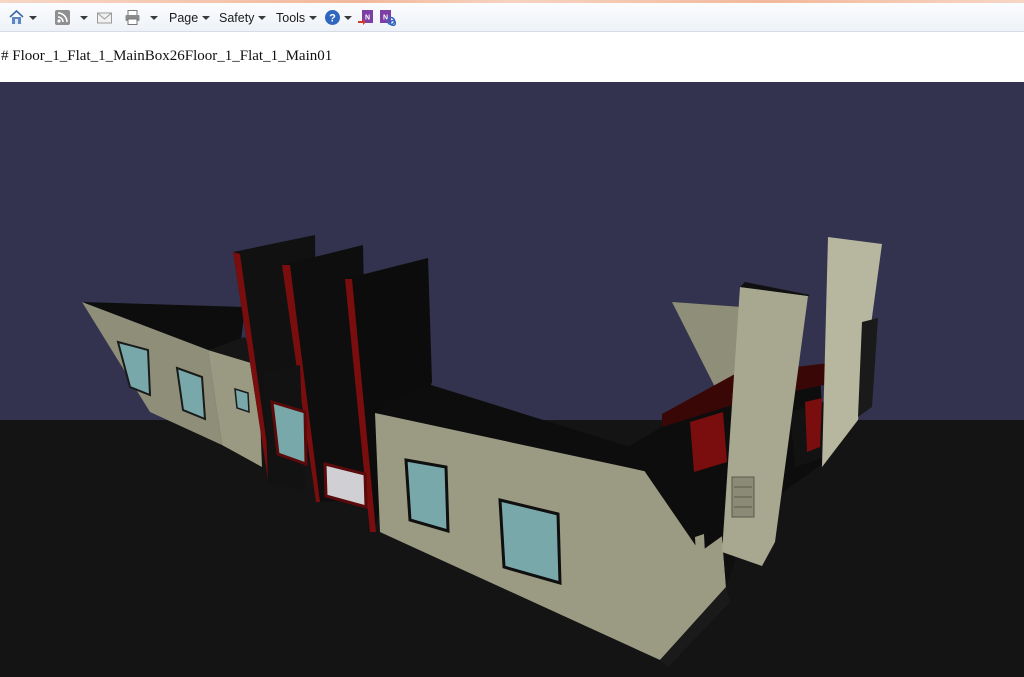 This screenshot has width=1024, height=677. I want to click on safety-menu: Safety, so click(243, 17).